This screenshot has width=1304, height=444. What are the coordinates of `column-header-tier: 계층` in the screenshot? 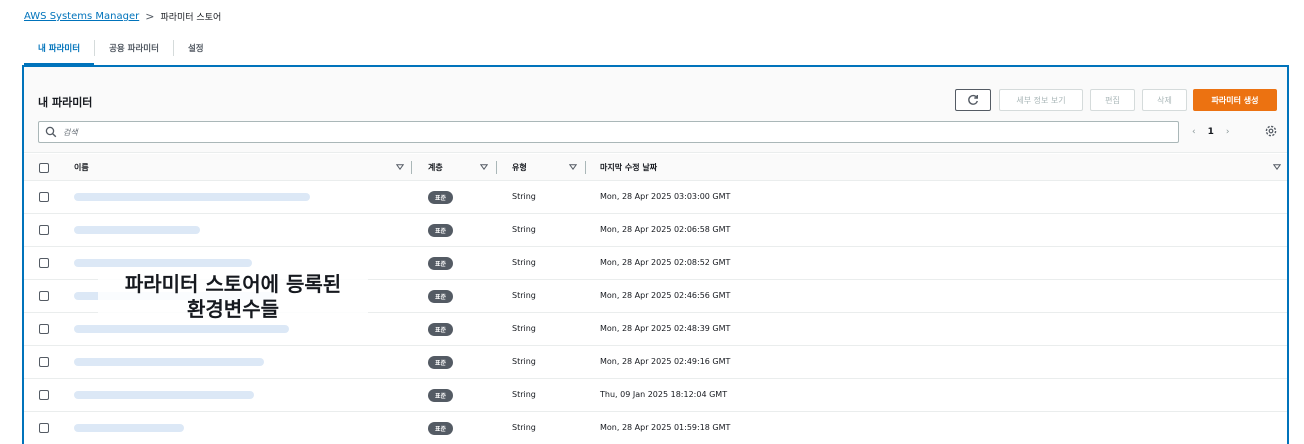 It's located at (435, 167).